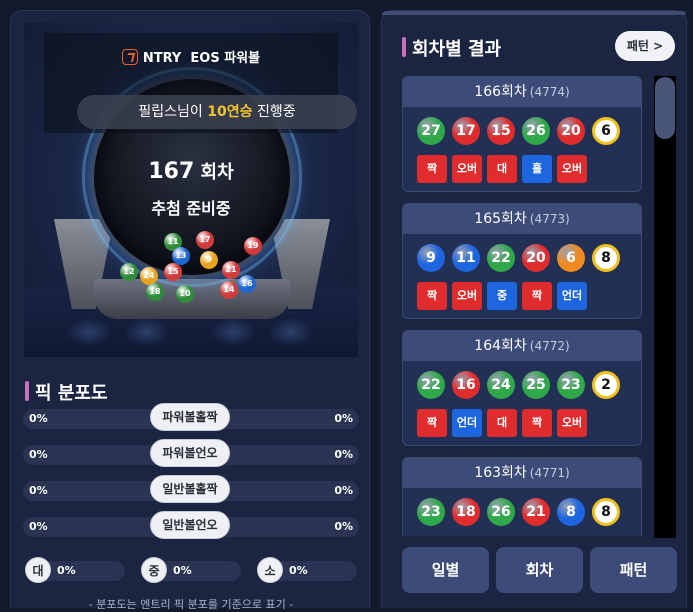  What do you see at coordinates (571, 385) in the screenshot?
I see `number-ball: 23` at bounding box center [571, 385].